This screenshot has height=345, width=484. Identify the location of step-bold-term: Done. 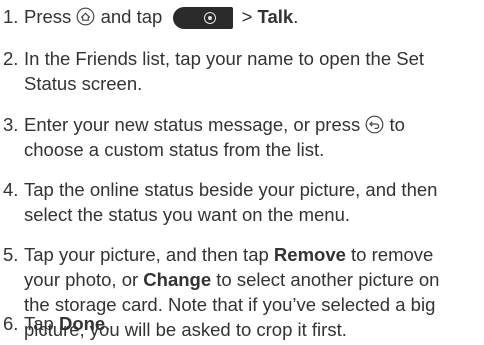
(82, 323).